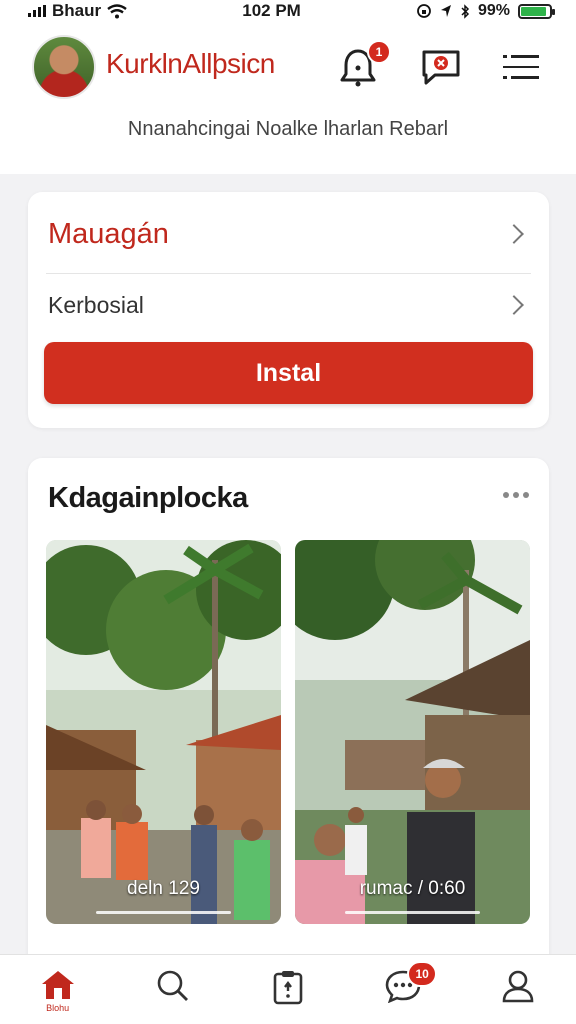 The height and width of the screenshot is (1024, 576). What do you see at coordinates (108, 233) in the screenshot?
I see `row-label: Mauagán` at bounding box center [108, 233].